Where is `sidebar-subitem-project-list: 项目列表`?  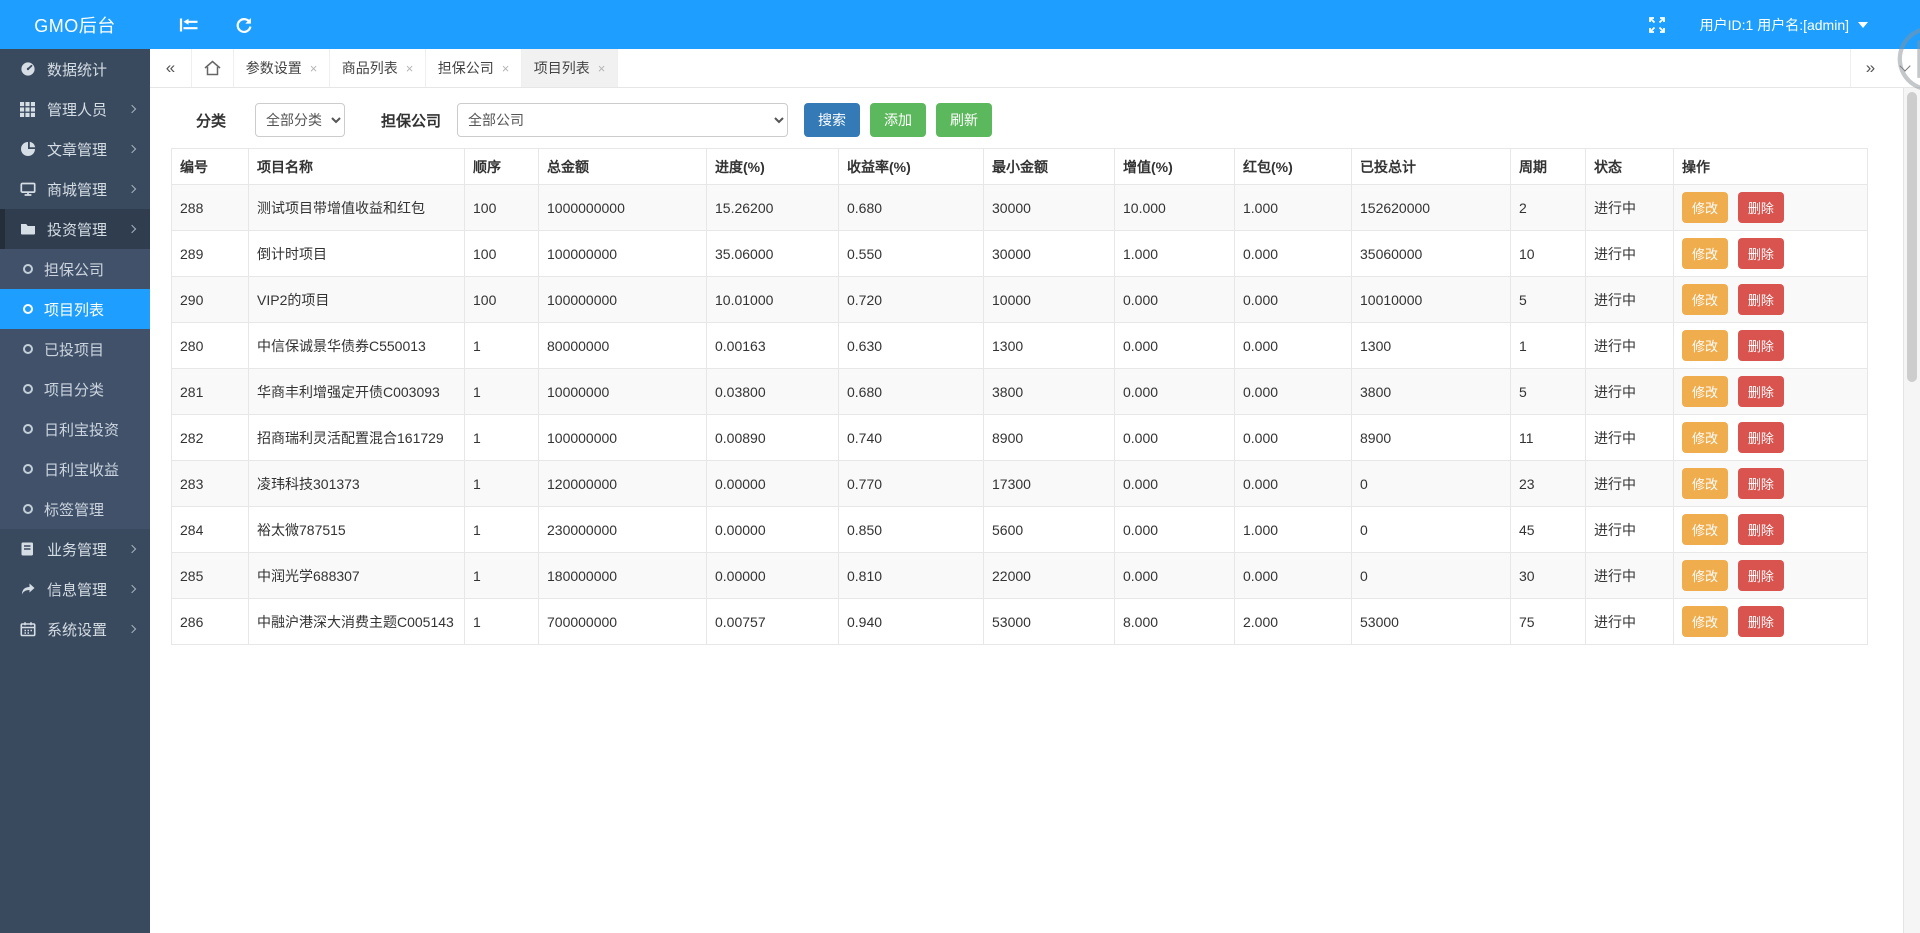
sidebar-subitem-project-list: 项目列表 is located at coordinates (75, 309).